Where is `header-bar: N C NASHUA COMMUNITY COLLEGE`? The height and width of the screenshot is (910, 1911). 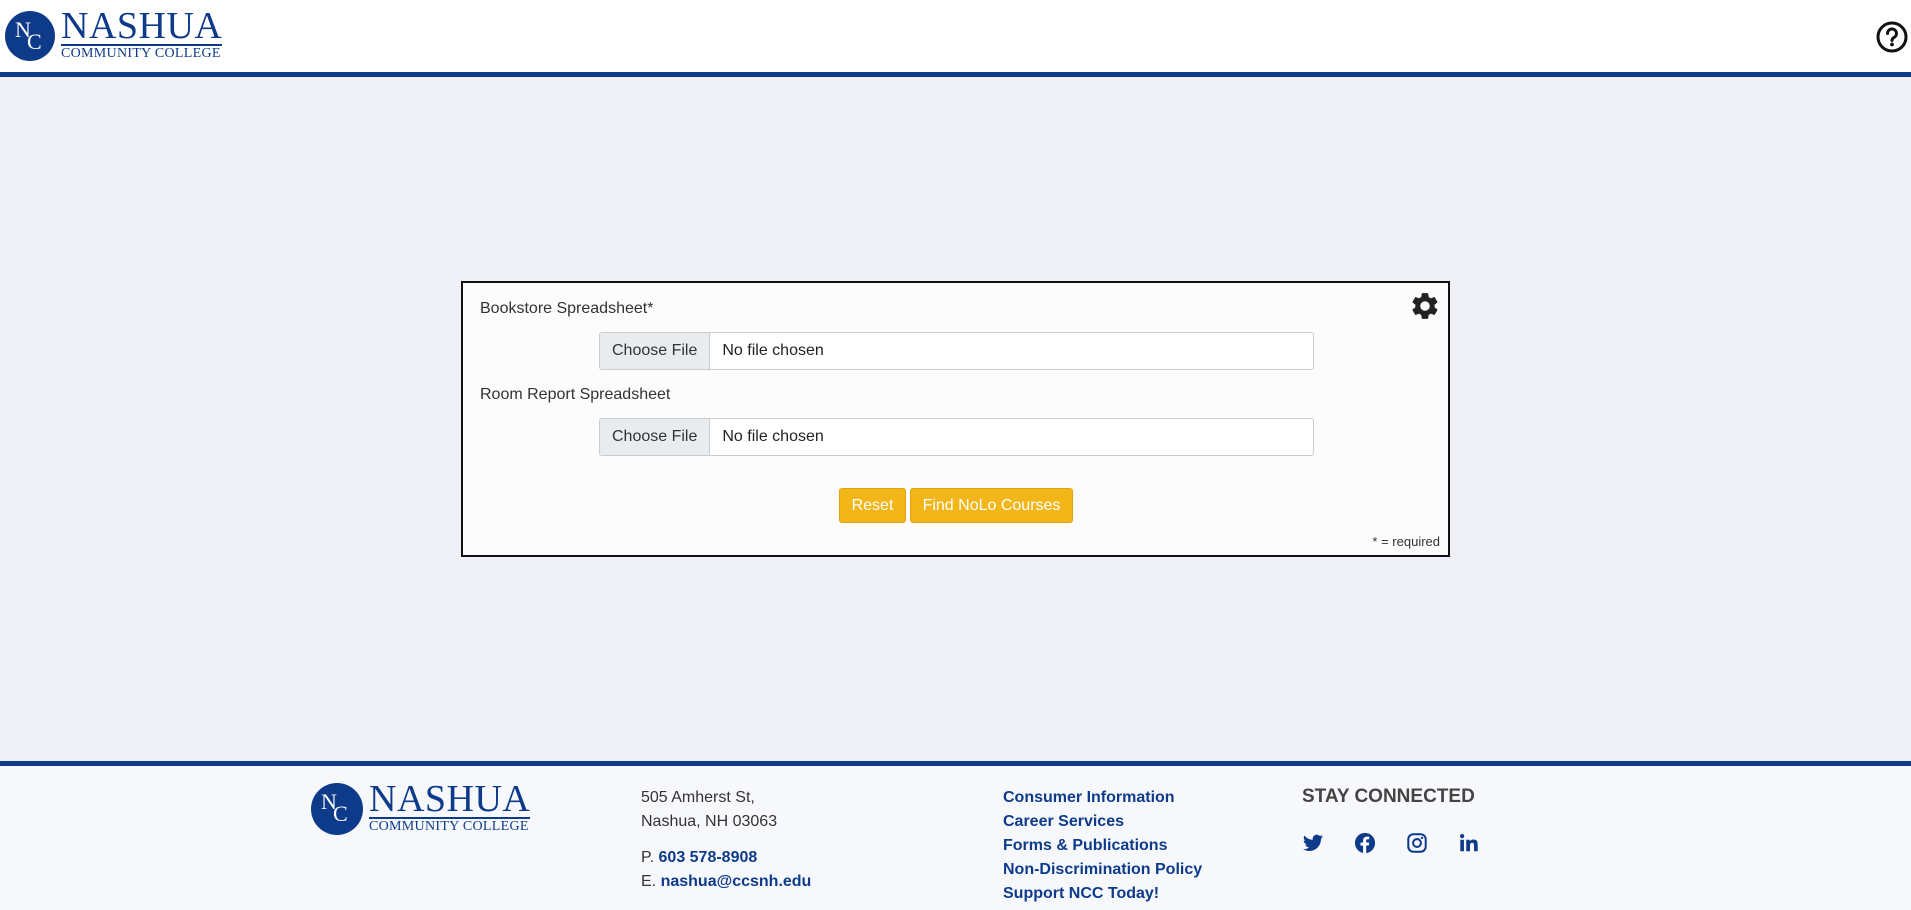
header-bar: N C NASHUA COMMUNITY COLLEGE is located at coordinates (955, 38).